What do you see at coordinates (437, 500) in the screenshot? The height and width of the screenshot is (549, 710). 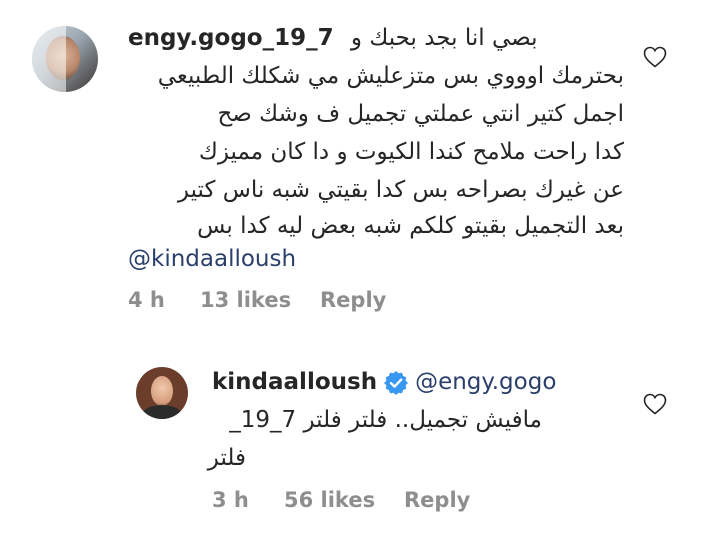 I see `comment-2-reply-button: Reply` at bounding box center [437, 500].